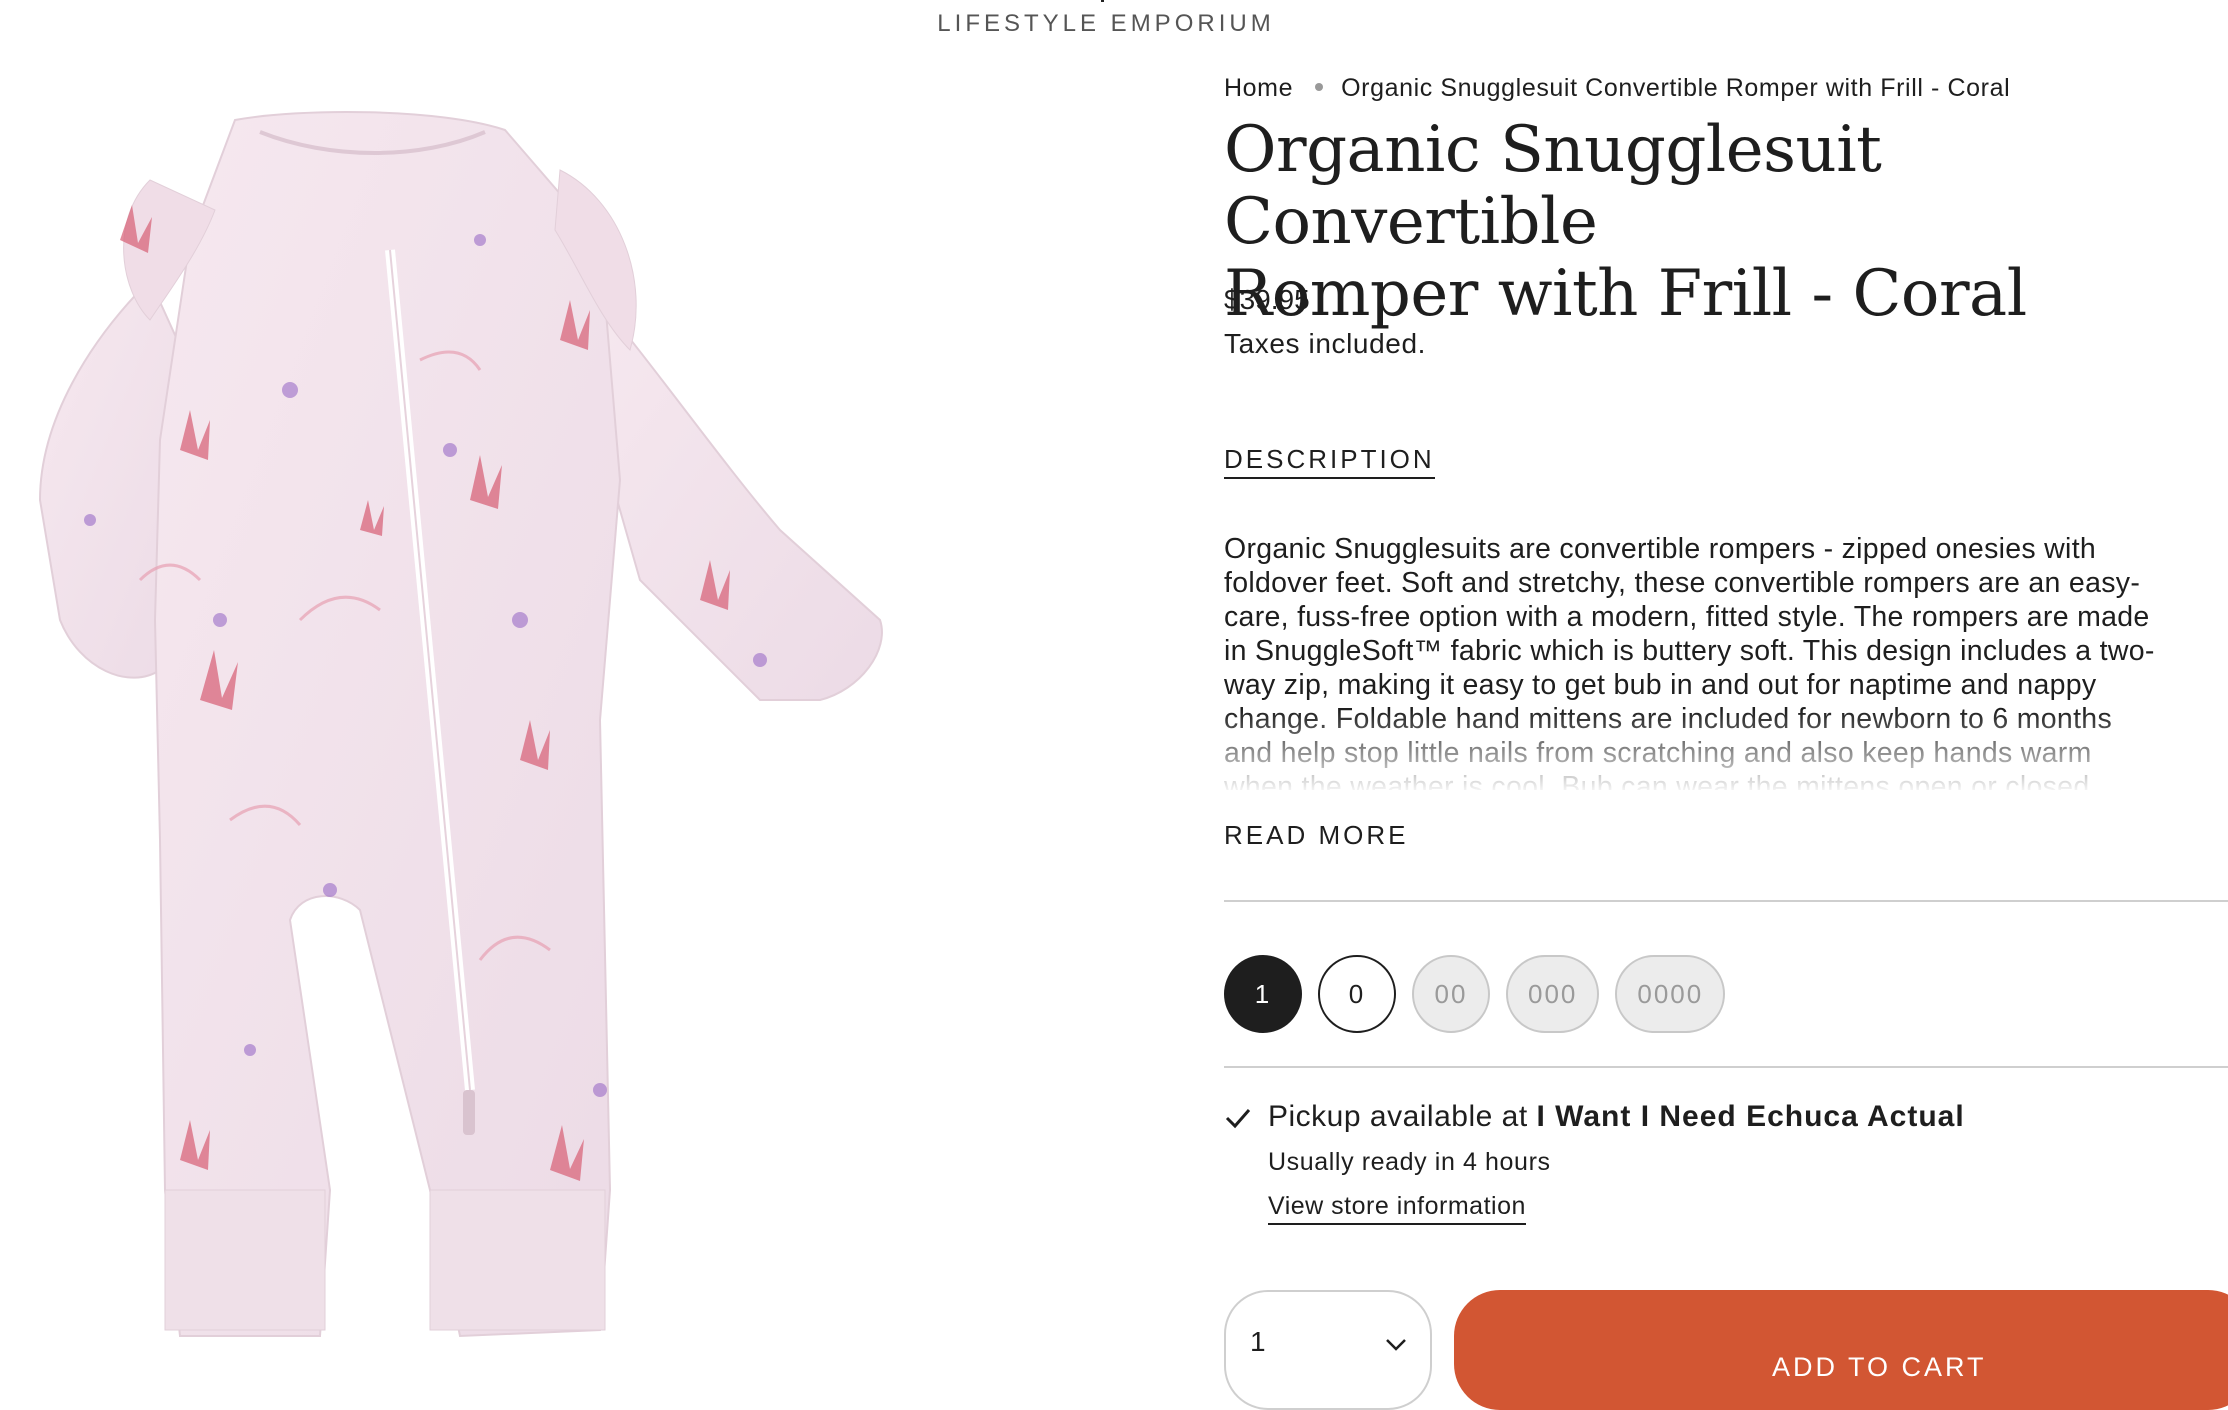 The width and height of the screenshot is (2228, 1410). I want to click on brand-subtitle: LIFESTYLE EMPORIUM, so click(1106, 23).